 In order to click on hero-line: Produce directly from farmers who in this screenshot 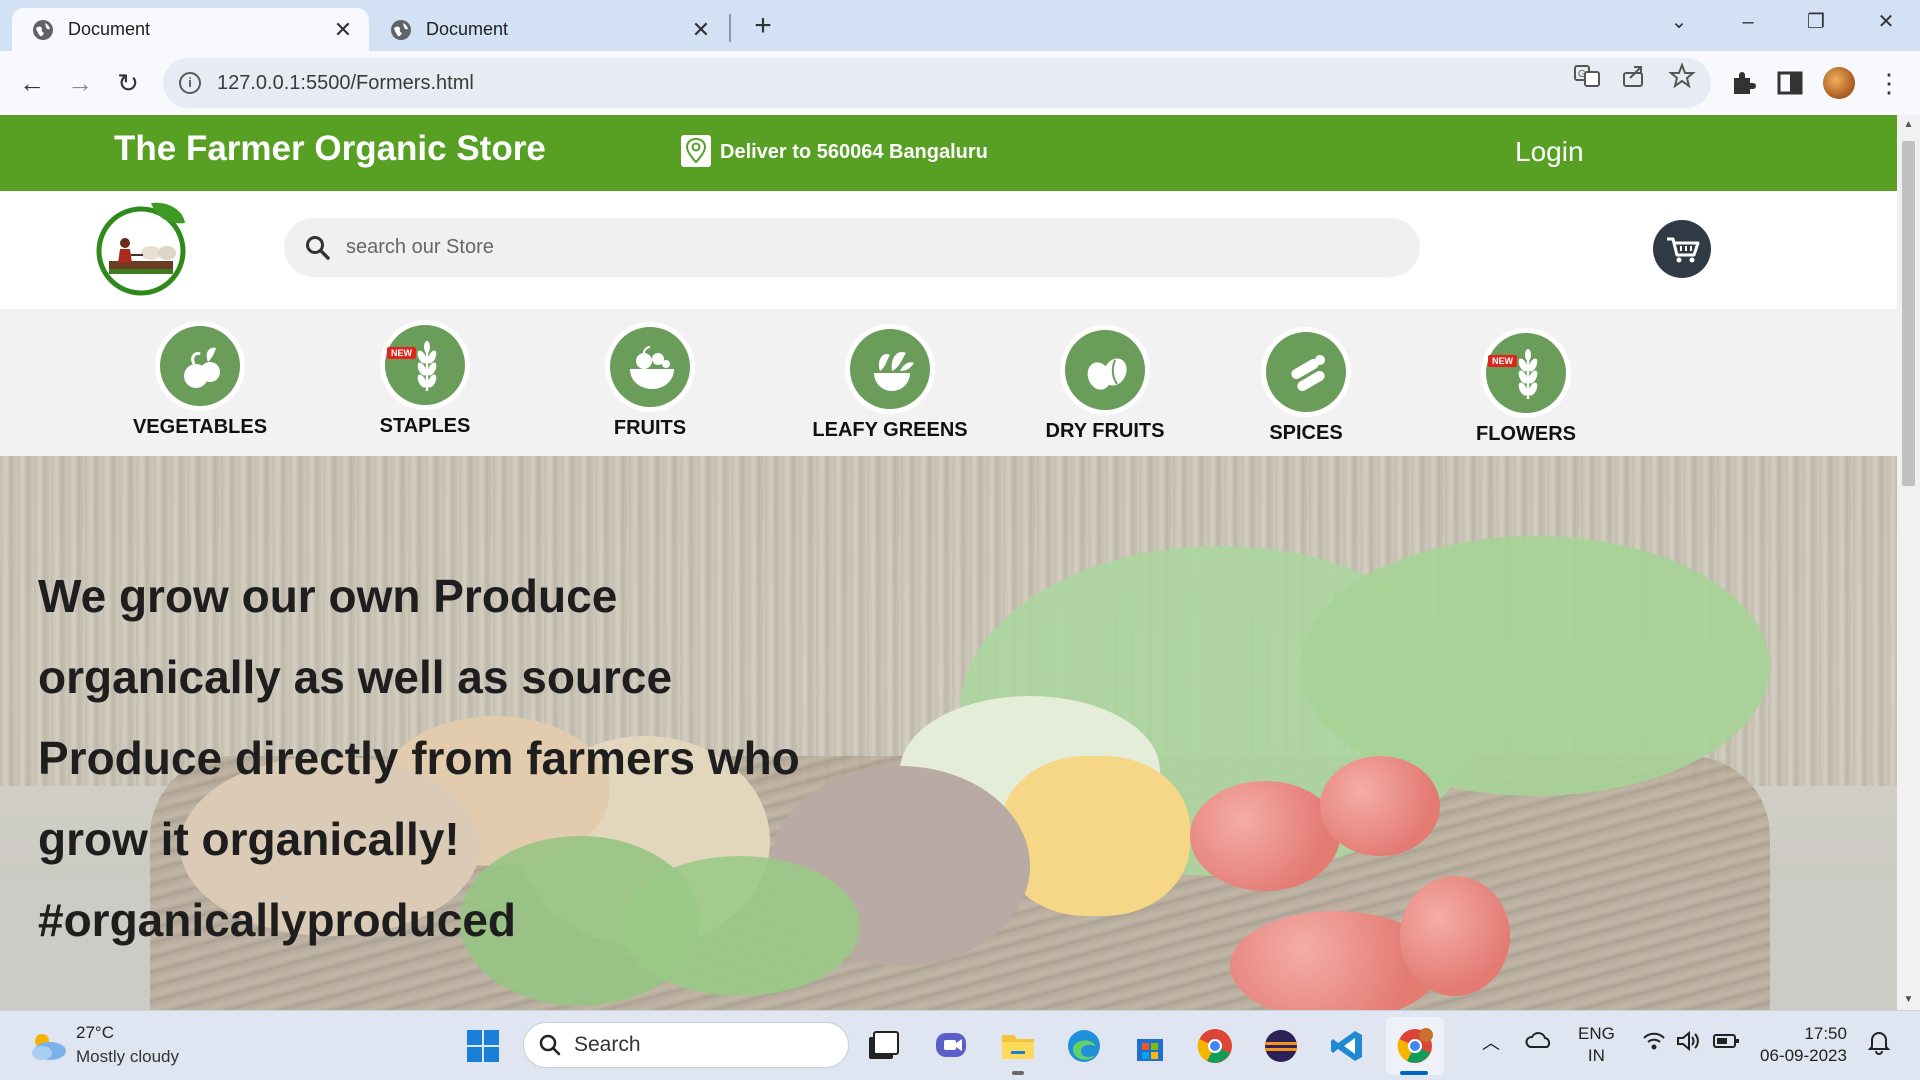, I will do `click(419, 758)`.